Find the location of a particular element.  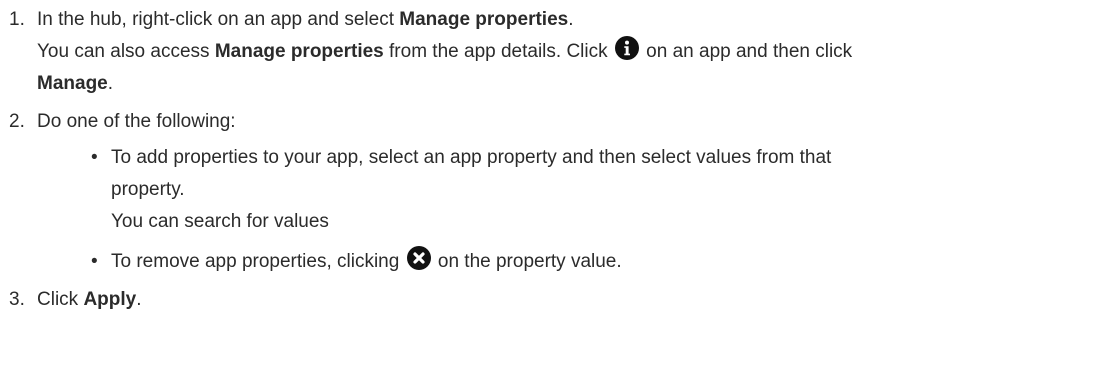

remove-icon is located at coordinates (418, 258).